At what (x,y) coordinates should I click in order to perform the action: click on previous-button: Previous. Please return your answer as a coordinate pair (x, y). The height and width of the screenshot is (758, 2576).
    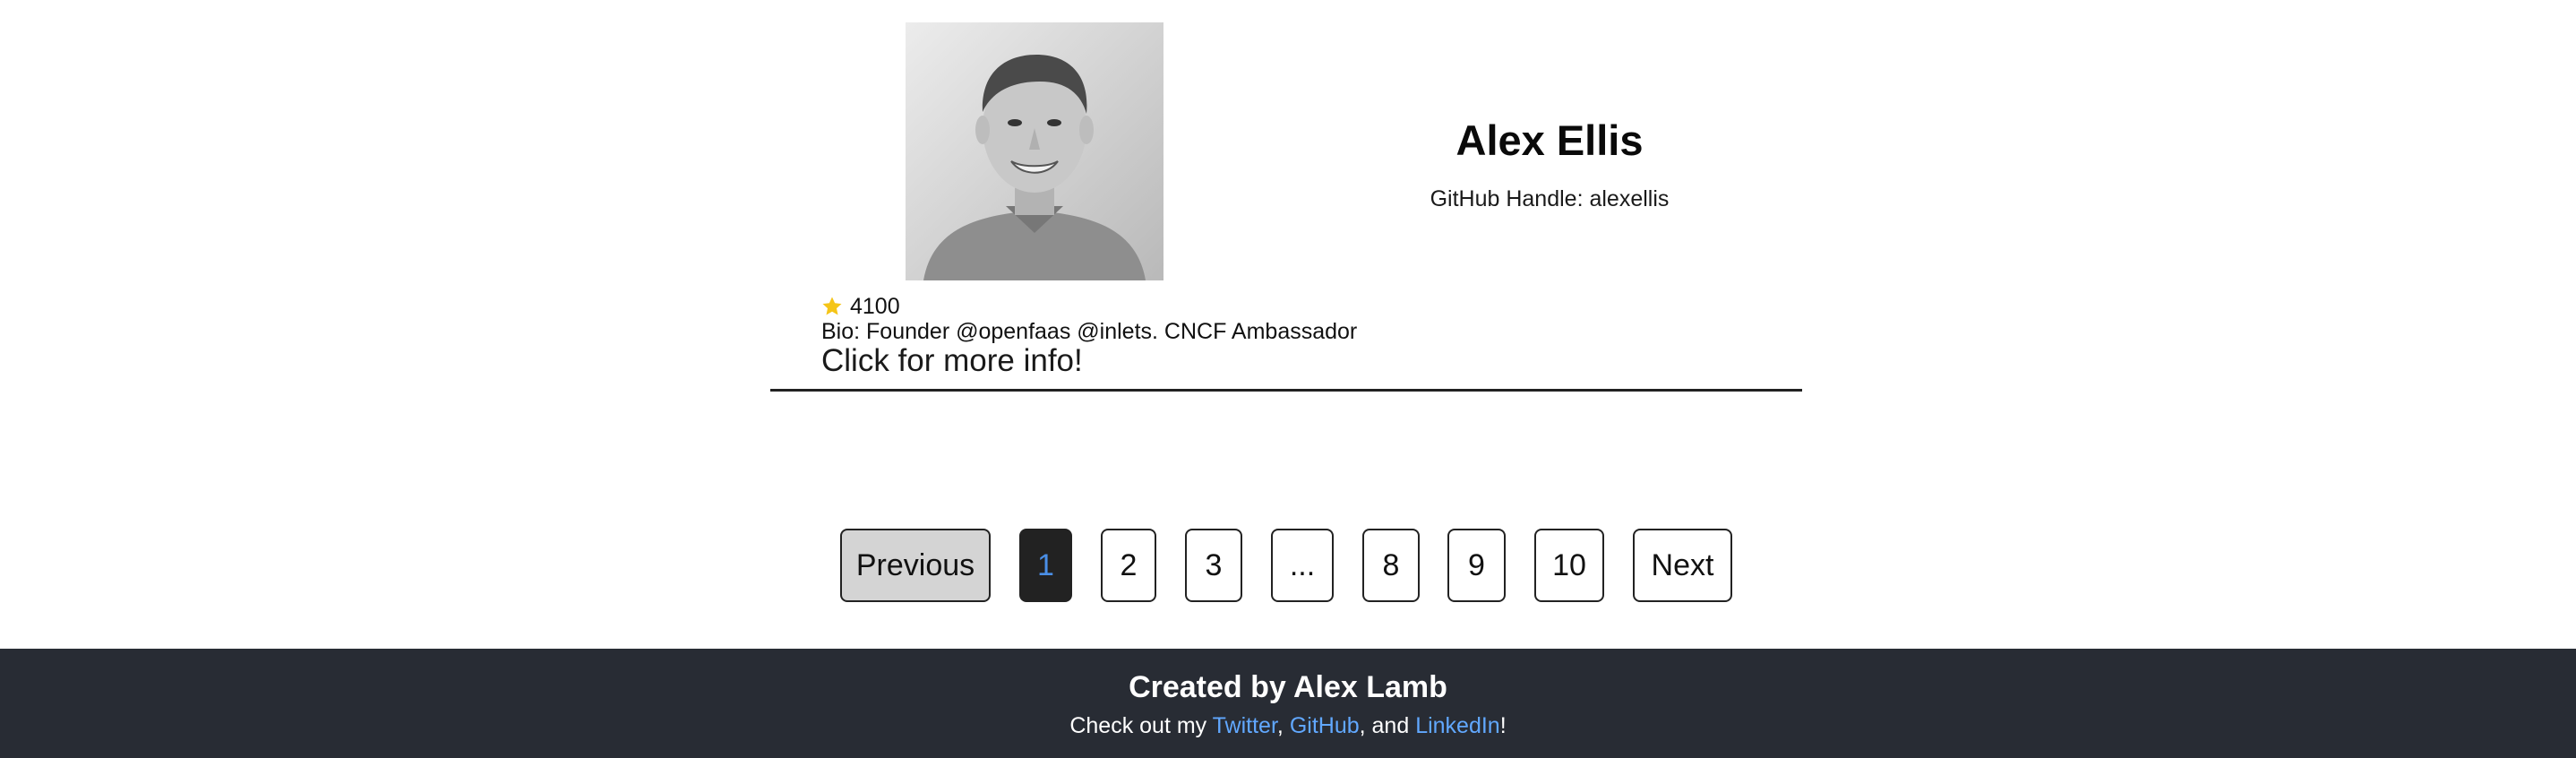
    Looking at the image, I should click on (915, 565).